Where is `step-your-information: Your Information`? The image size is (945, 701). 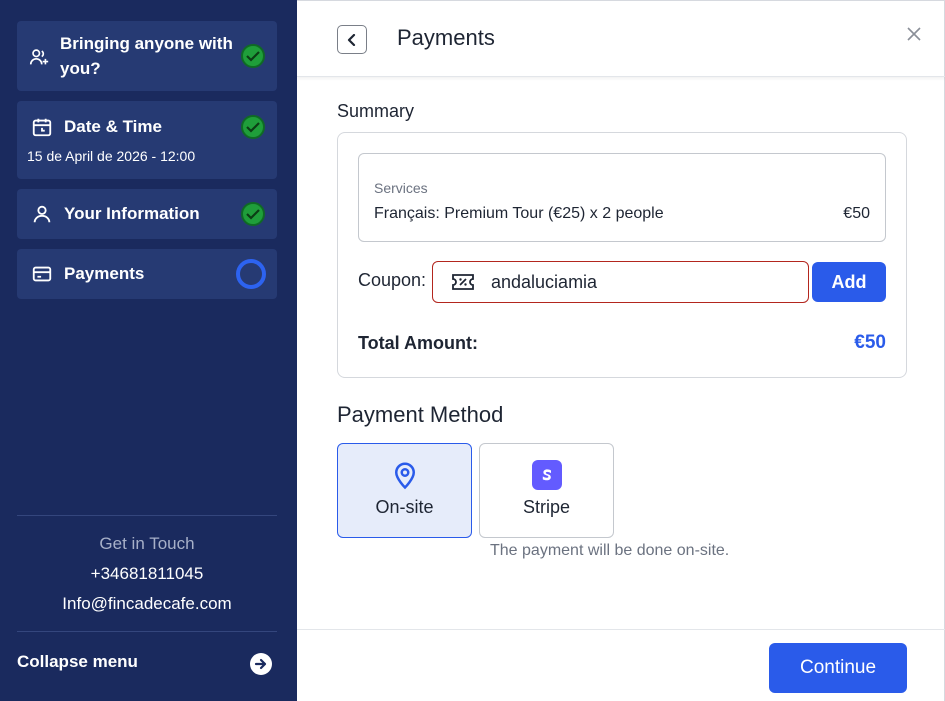
step-your-information: Your Information is located at coordinates (147, 214).